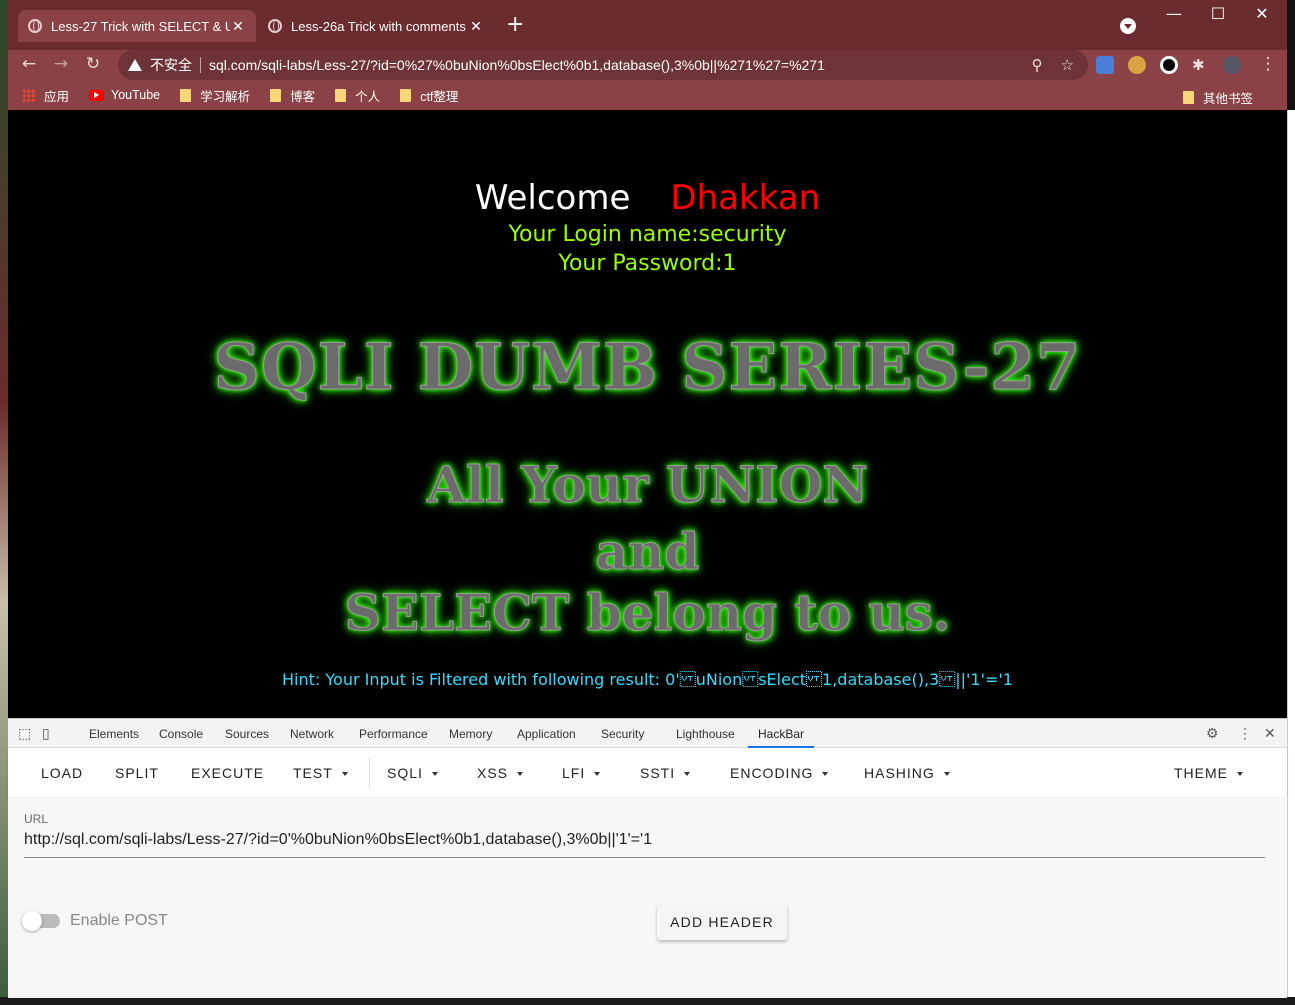  I want to click on theme-menu: THEME, so click(1208, 773).